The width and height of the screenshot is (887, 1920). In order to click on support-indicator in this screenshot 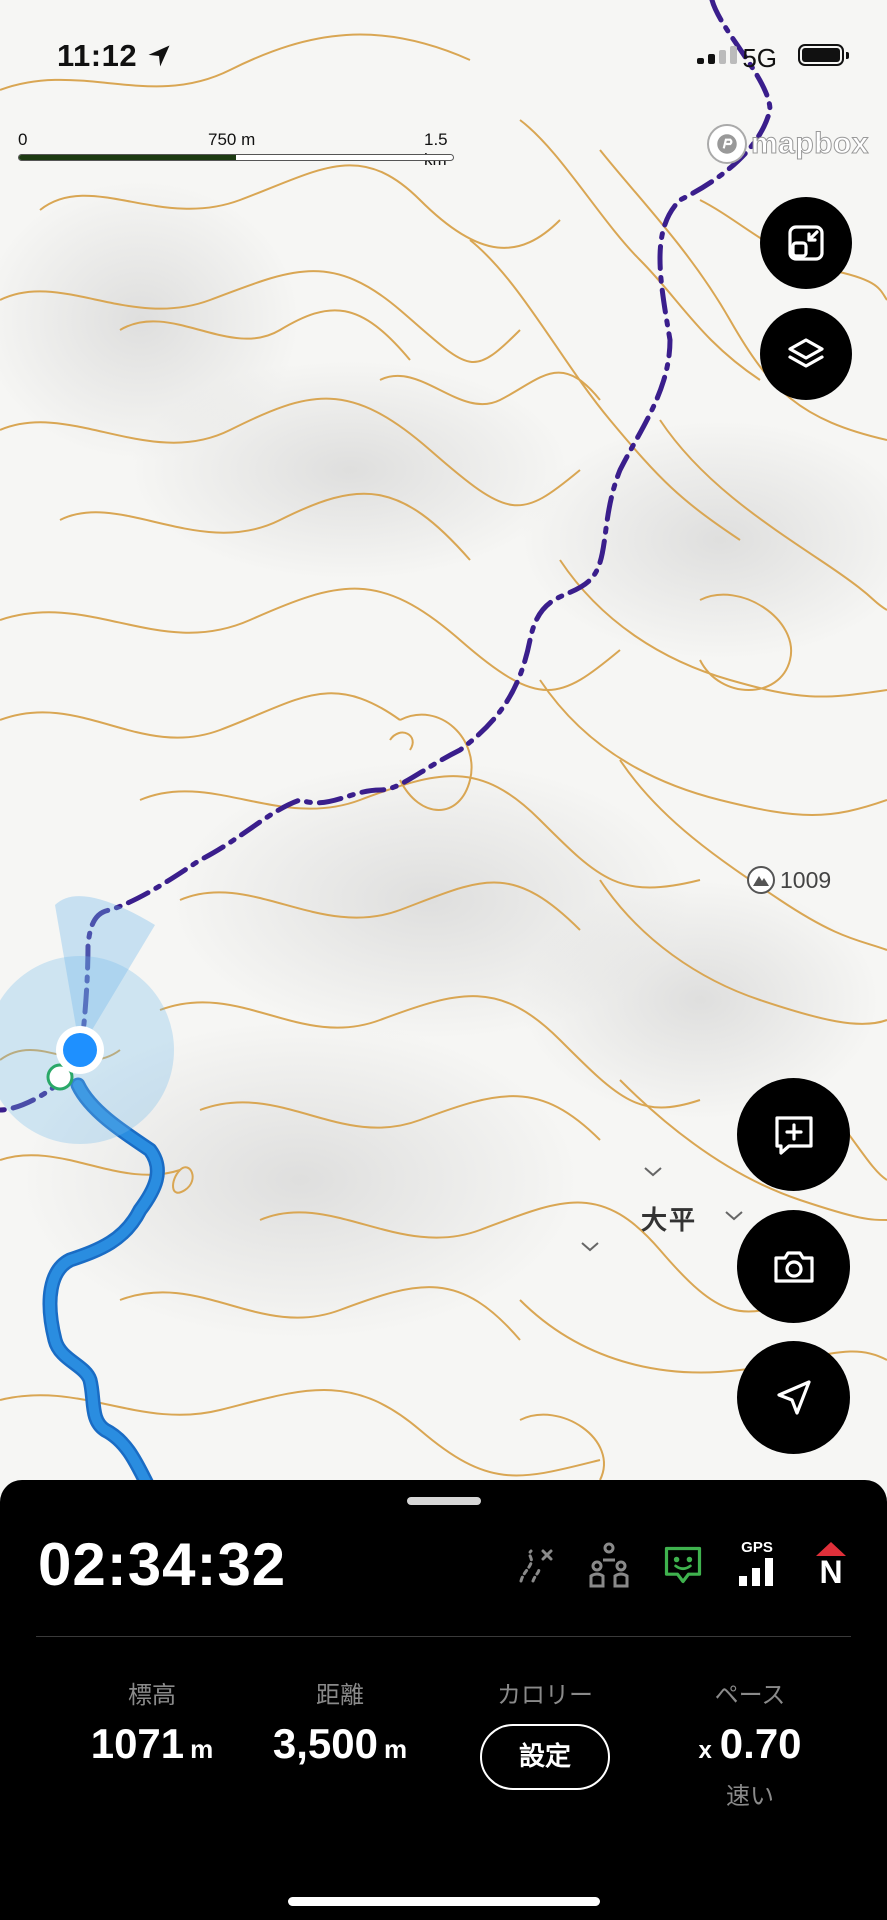, I will do `click(683, 1565)`.